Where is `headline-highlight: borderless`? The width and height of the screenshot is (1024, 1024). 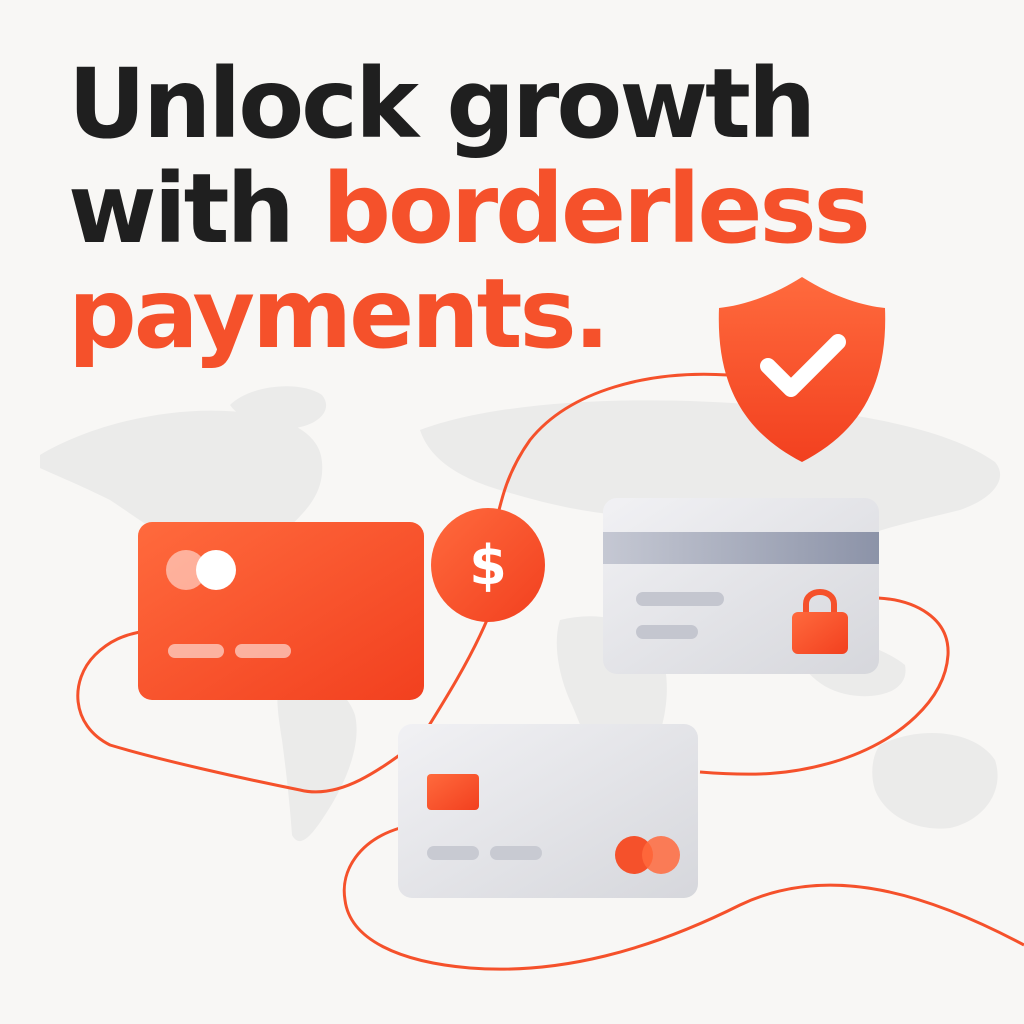 headline-highlight: borderless is located at coordinates (596, 209).